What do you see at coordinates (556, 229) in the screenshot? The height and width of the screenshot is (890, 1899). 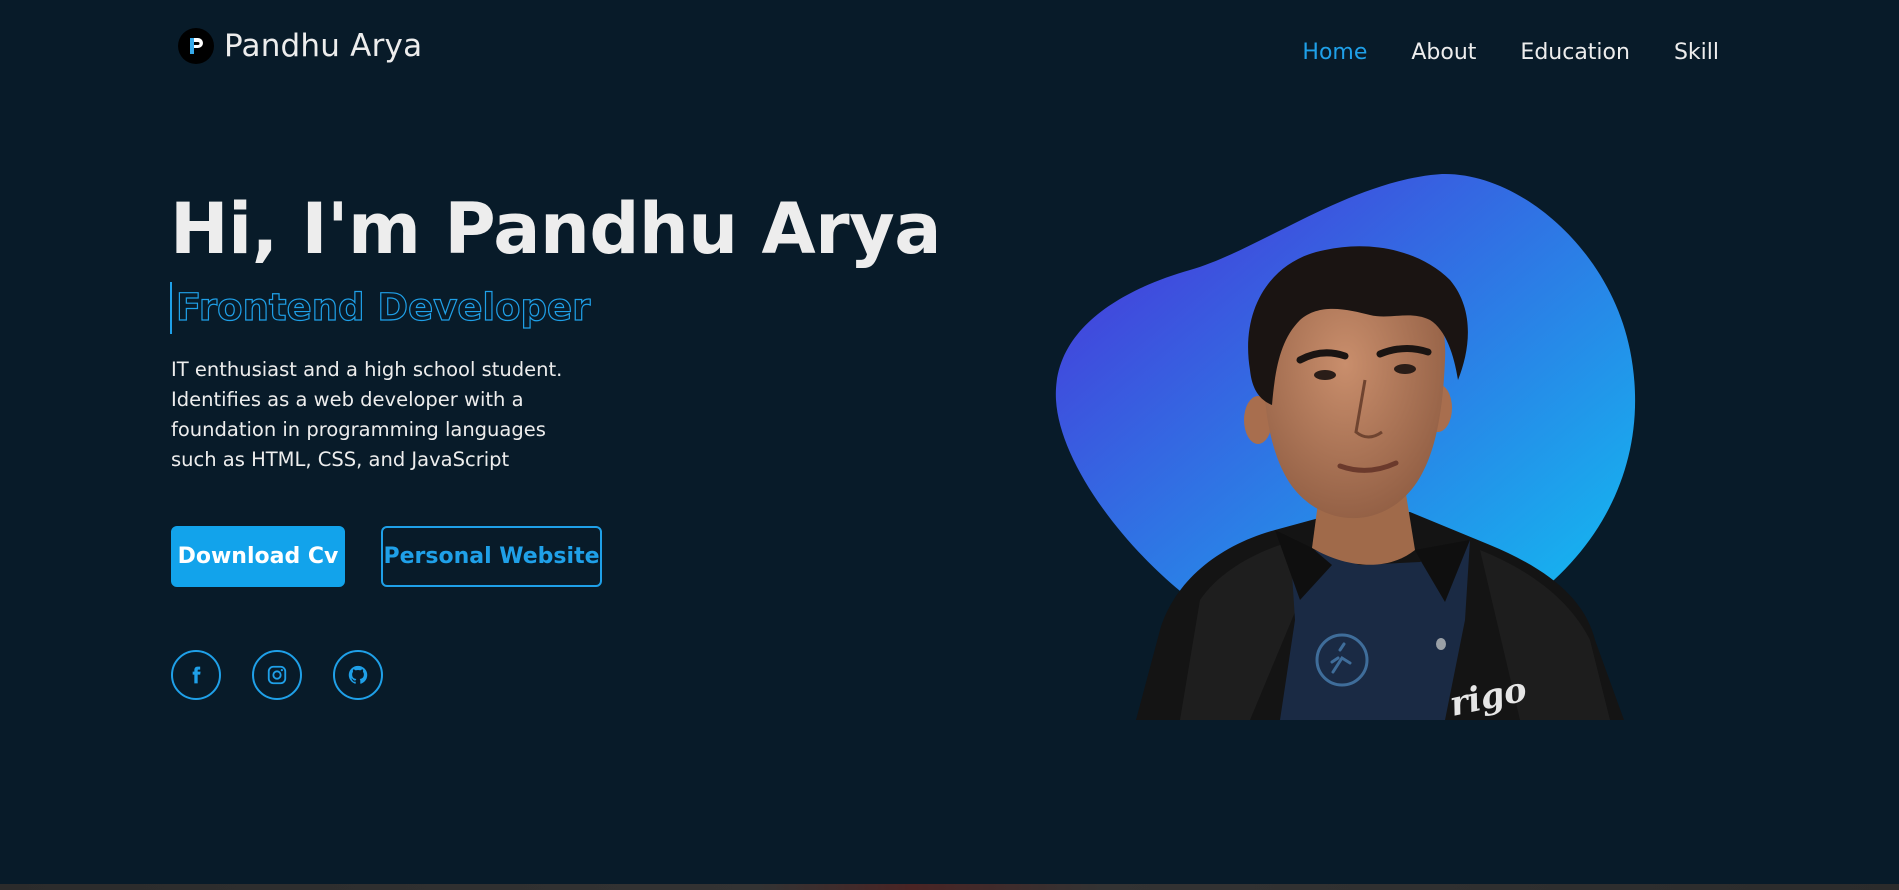 I see `hero-title: Hi, I'm Pandhu Arya` at bounding box center [556, 229].